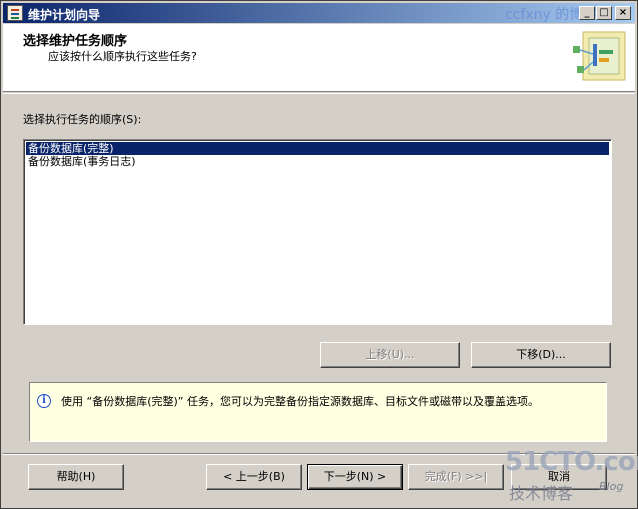  What do you see at coordinates (319, 13) in the screenshot?
I see `title-bar: 维护计划向导 ccfxny 的博客 _ □ ×` at bounding box center [319, 13].